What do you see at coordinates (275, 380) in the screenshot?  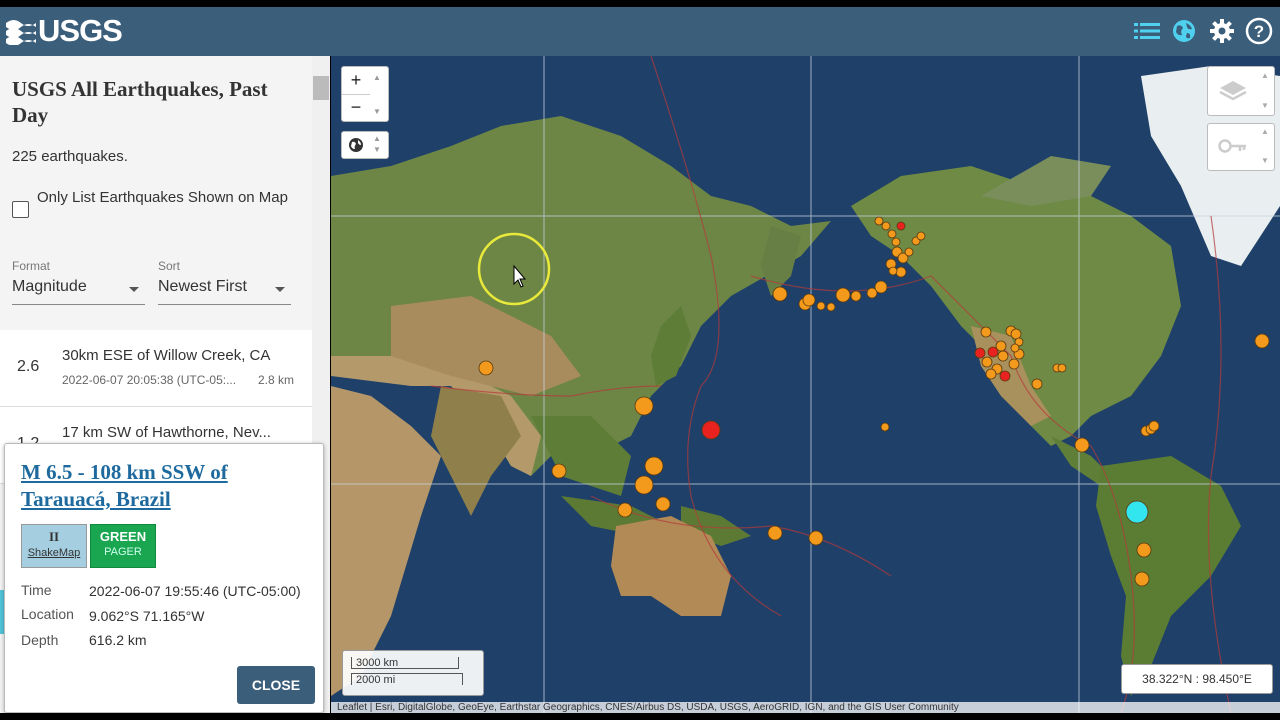 I see `event-depth: 2.8 km` at bounding box center [275, 380].